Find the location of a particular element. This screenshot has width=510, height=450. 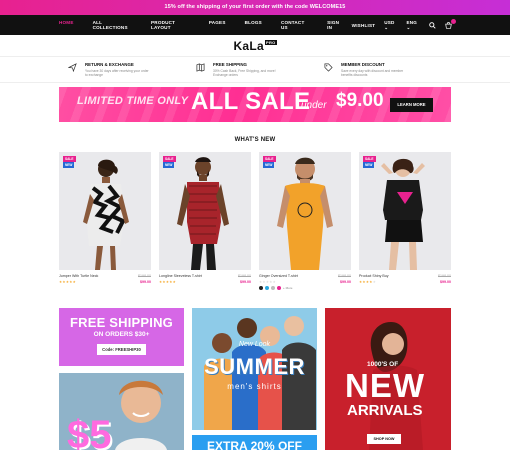

tag-icon is located at coordinates (328, 67).